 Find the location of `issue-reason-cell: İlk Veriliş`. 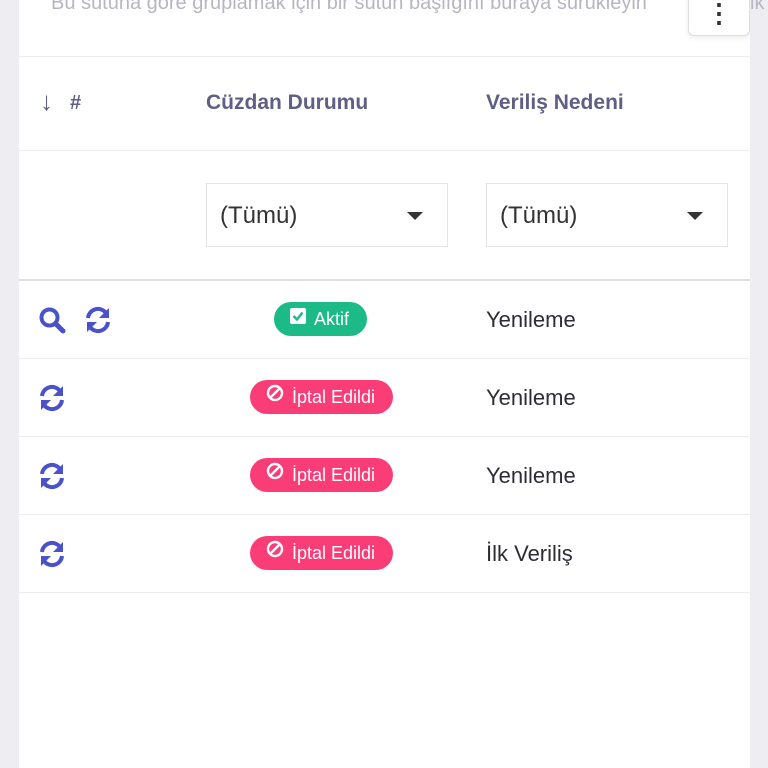

issue-reason-cell: İlk Veriliş is located at coordinates (529, 553).